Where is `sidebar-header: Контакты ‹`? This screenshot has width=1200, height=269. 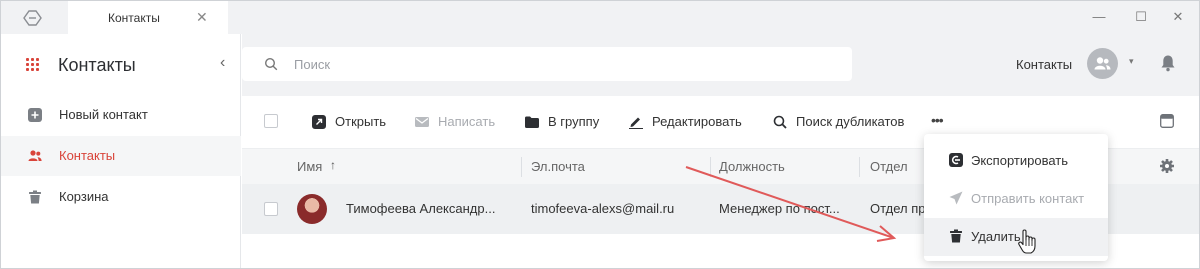
sidebar-header: Контакты ‹ is located at coordinates (121, 65).